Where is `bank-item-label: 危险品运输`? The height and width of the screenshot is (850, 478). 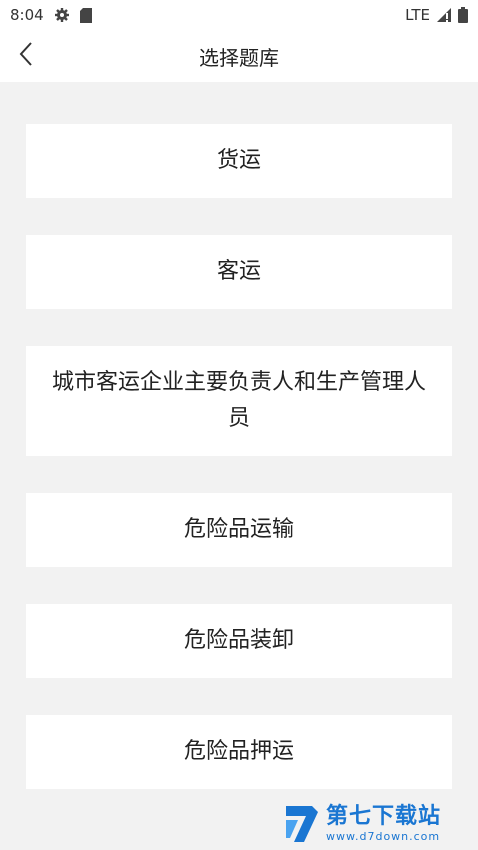
bank-item-label: 危险品运输 is located at coordinates (238, 529).